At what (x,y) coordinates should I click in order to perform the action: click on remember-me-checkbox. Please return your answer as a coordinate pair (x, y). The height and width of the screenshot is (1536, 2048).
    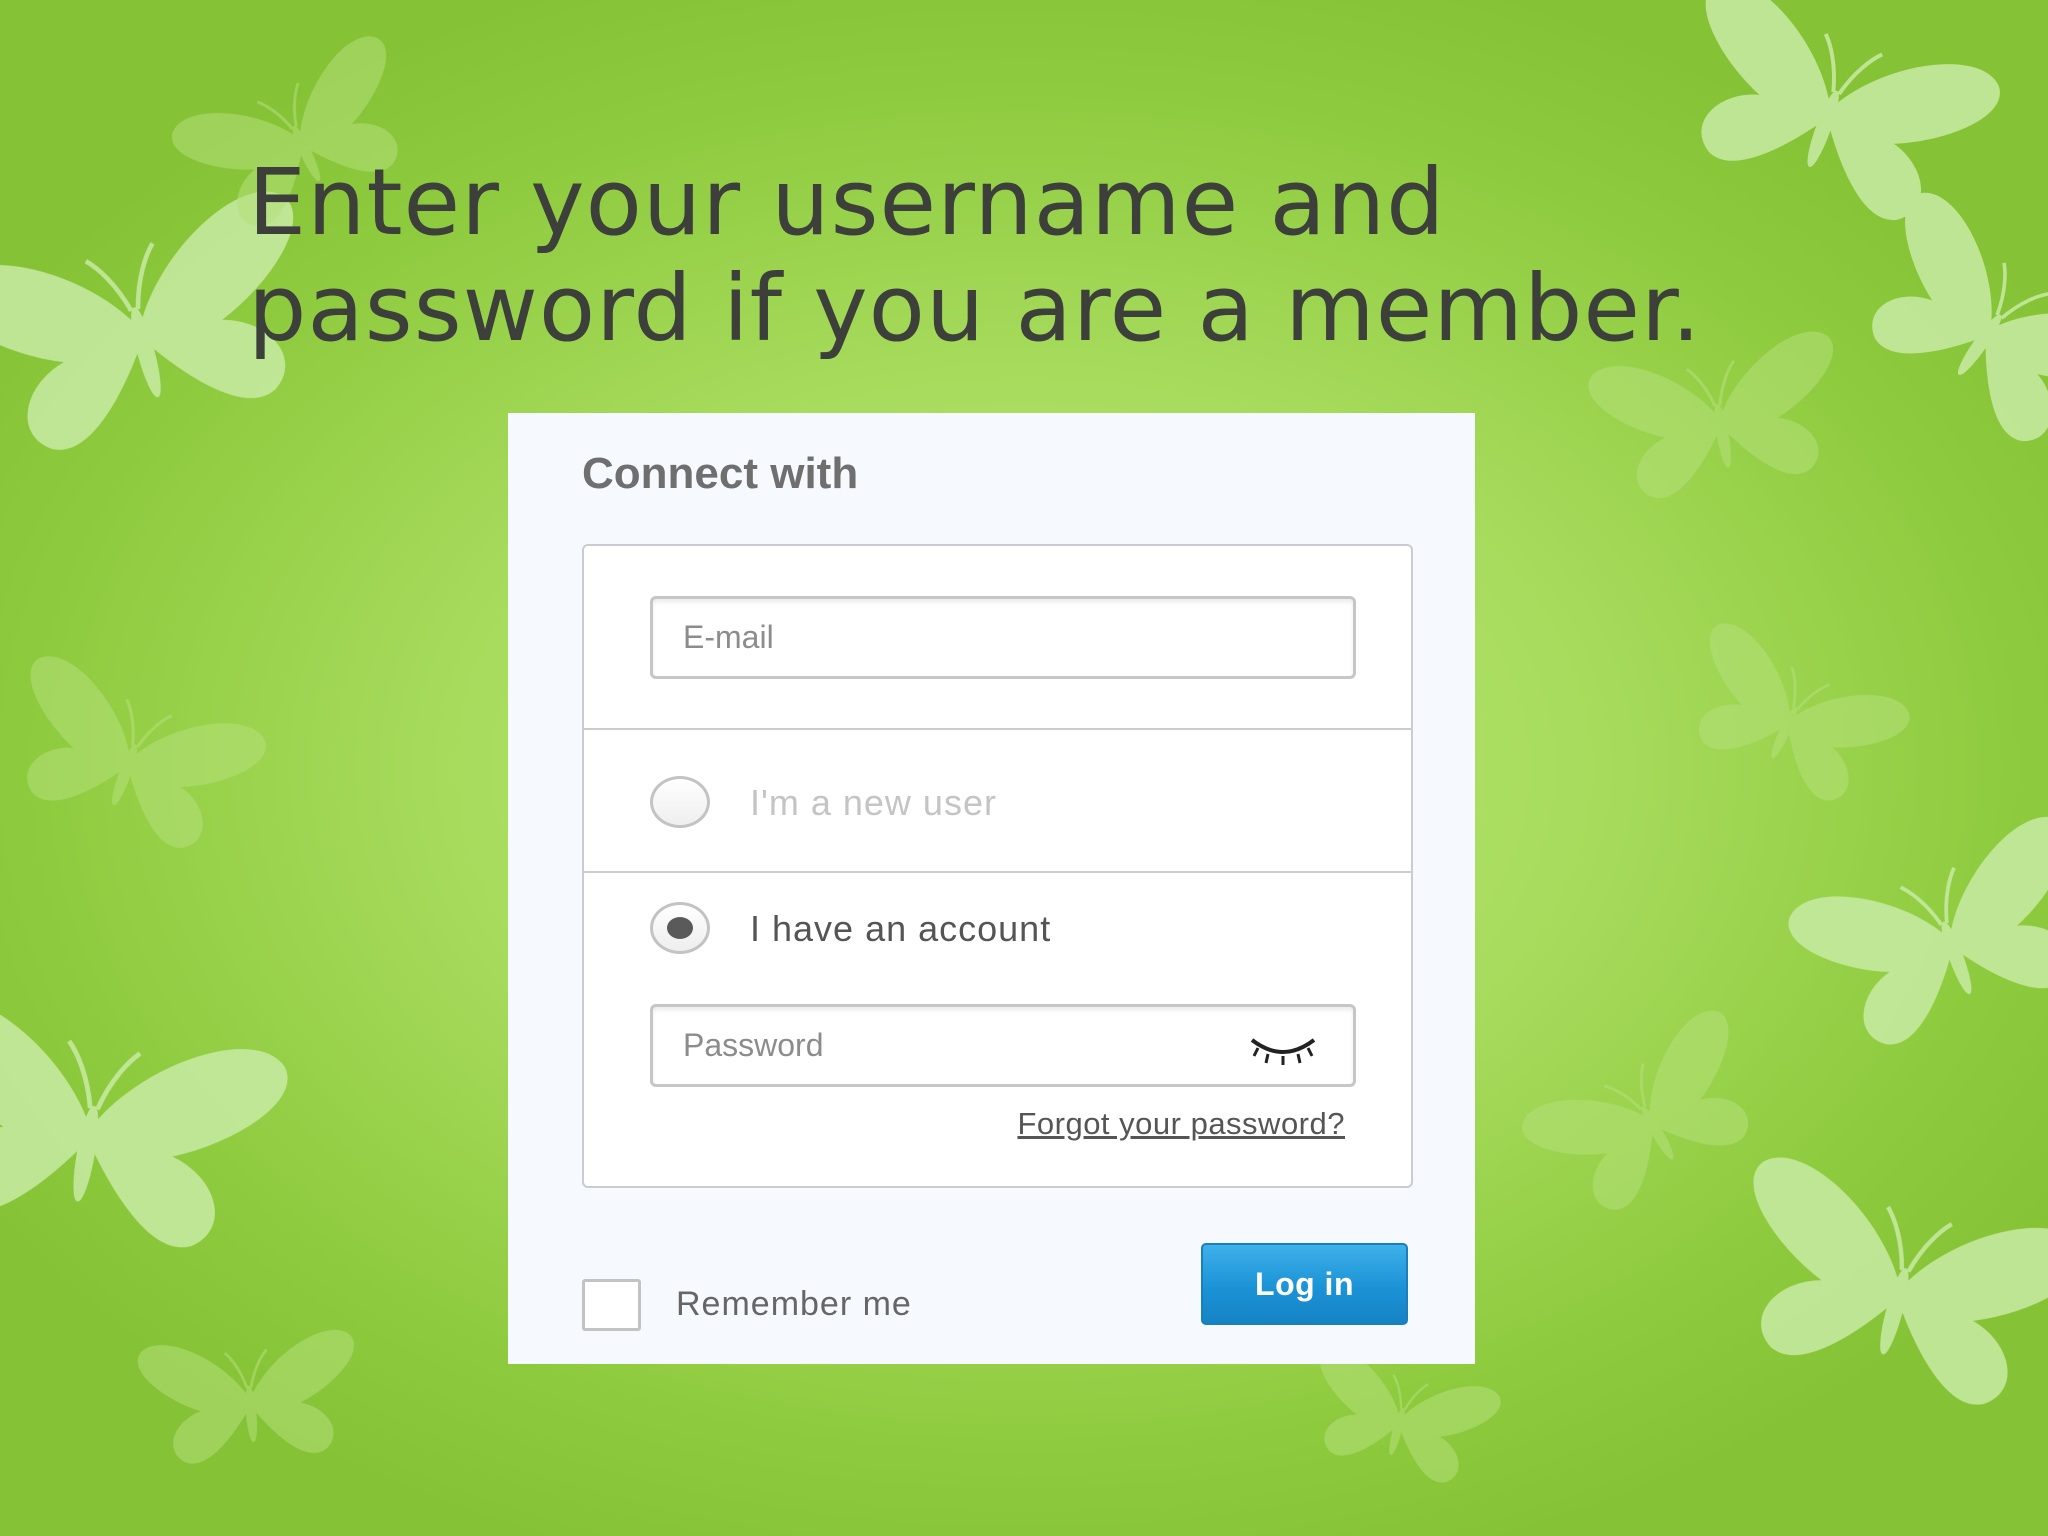
    Looking at the image, I should click on (611, 1305).